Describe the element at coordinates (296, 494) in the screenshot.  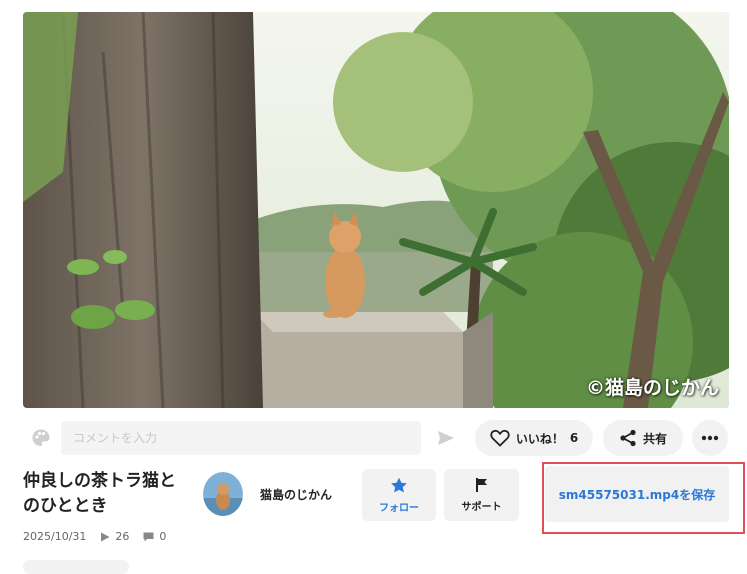
I see `channel-name: 猫島のじかん` at that location.